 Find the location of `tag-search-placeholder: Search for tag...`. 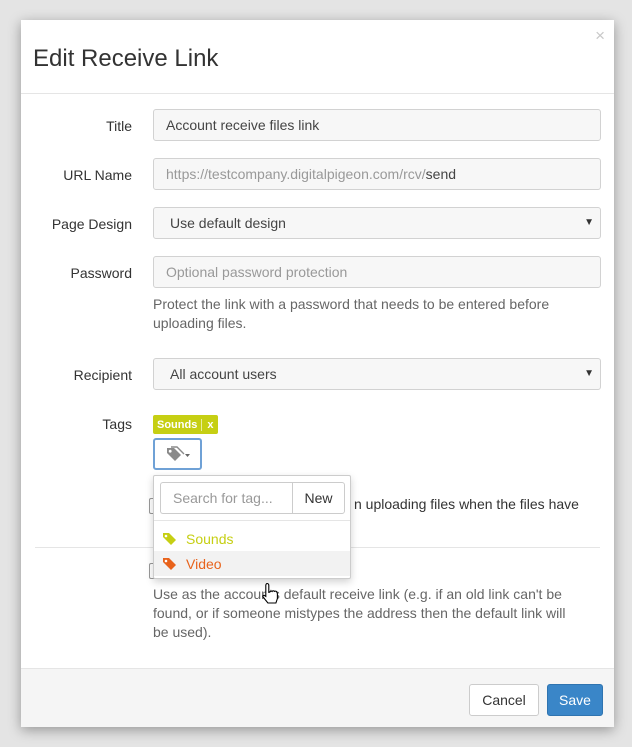

tag-search-placeholder: Search for tag... is located at coordinates (223, 498).